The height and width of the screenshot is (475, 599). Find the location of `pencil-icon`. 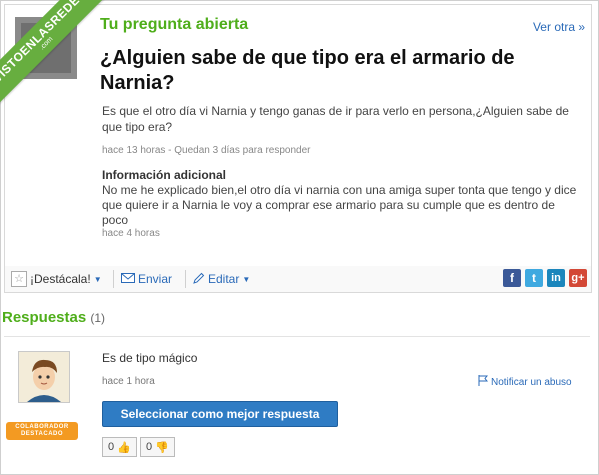

pencil-icon is located at coordinates (199, 279).